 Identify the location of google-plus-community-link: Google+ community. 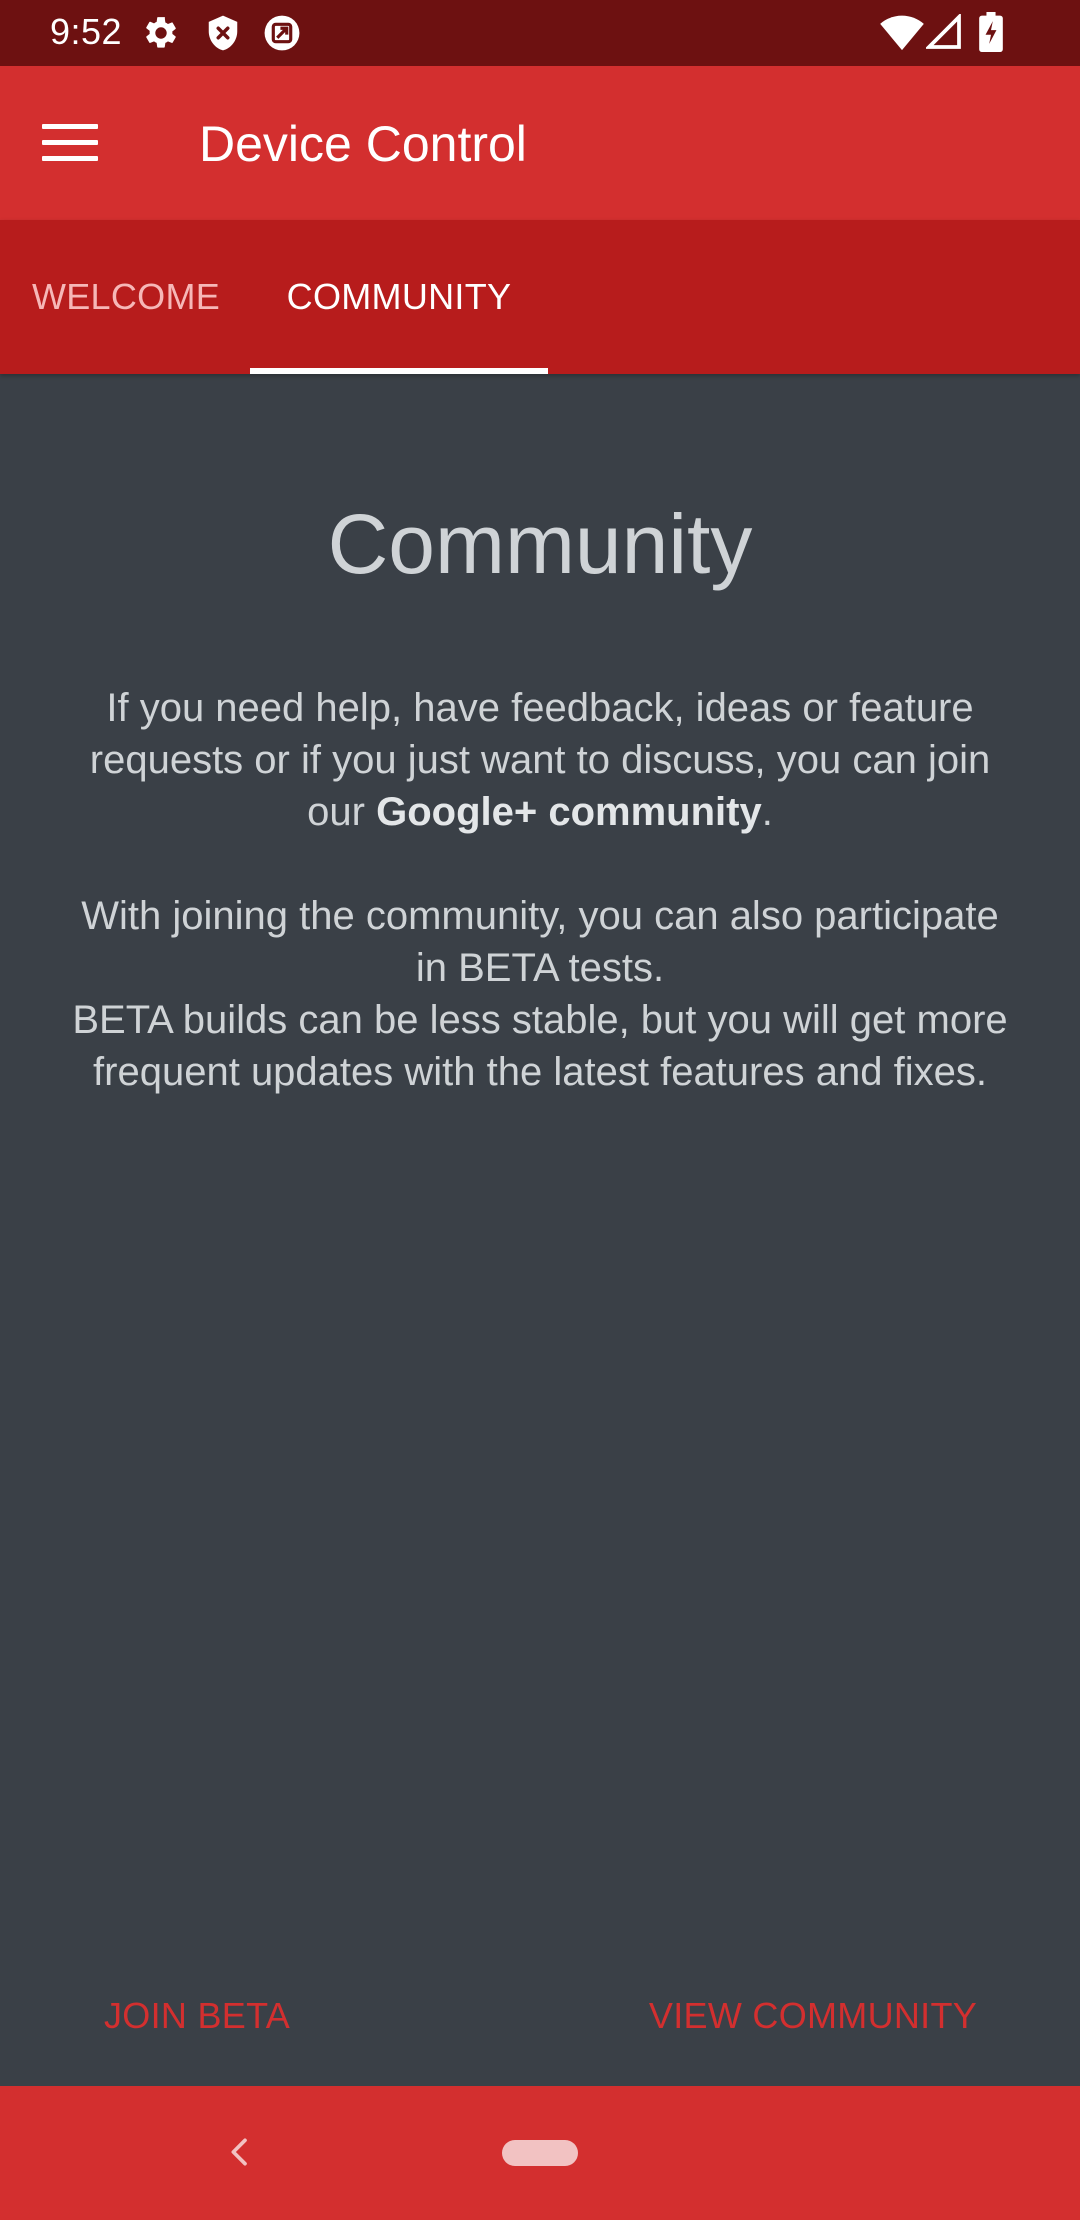
(569, 812).